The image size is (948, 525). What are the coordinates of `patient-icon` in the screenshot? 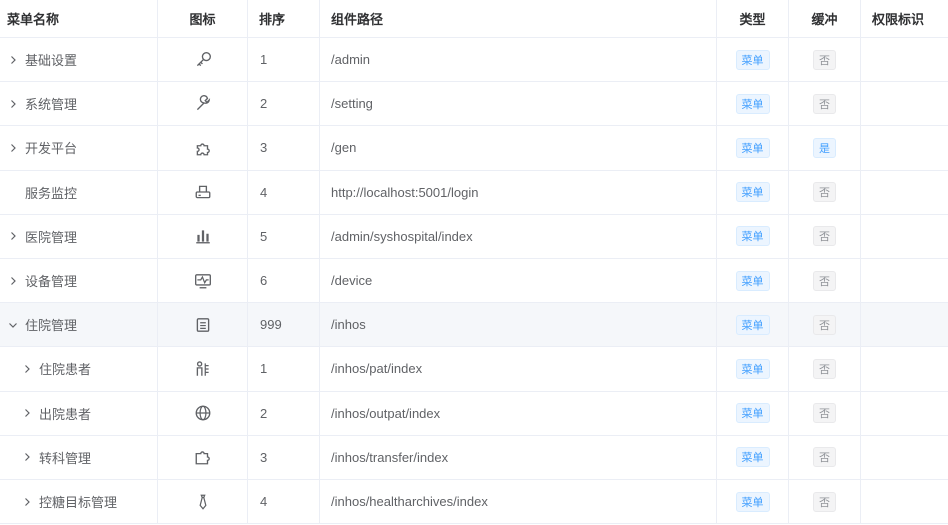 It's located at (202, 368).